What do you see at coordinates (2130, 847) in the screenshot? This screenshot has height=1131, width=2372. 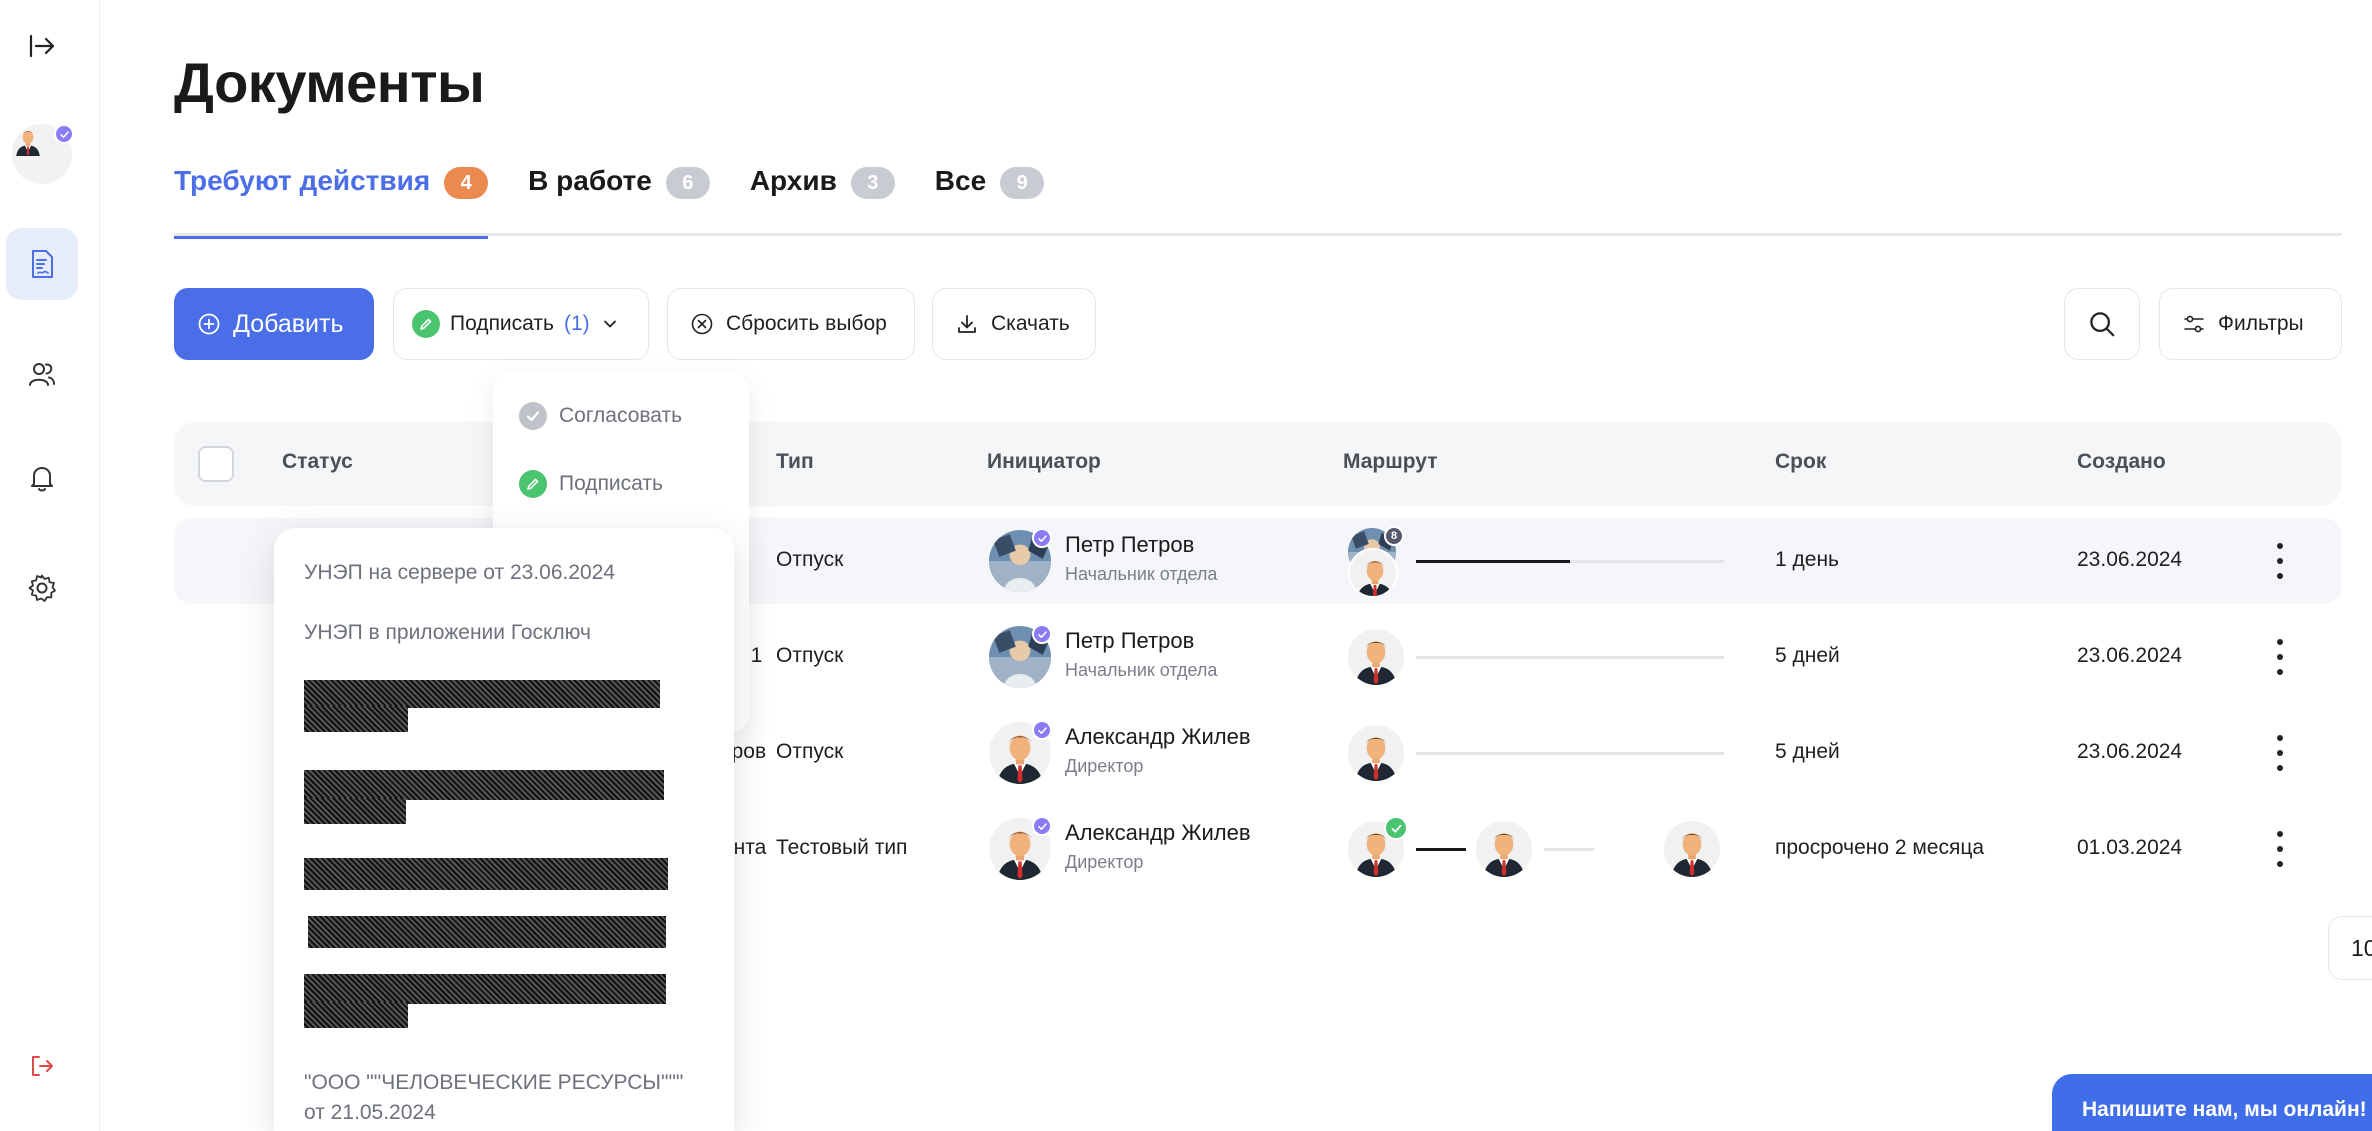 I see `created-date: 01.03.2024` at bounding box center [2130, 847].